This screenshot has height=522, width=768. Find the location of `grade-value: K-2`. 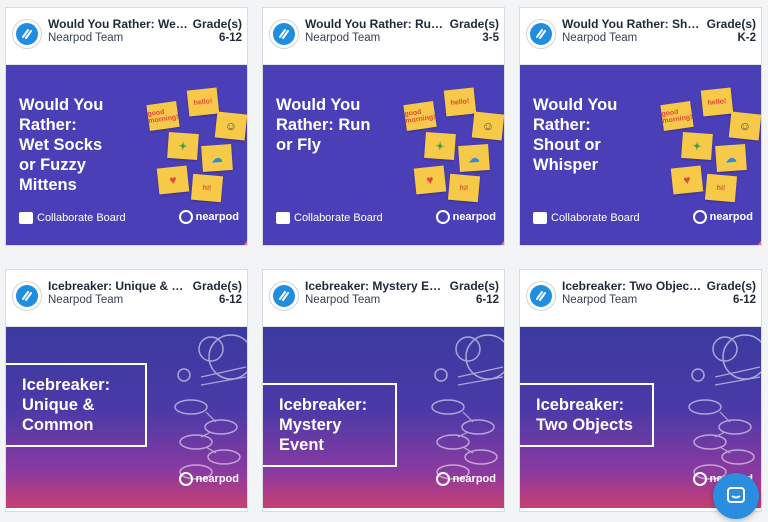

grade-value: K-2 is located at coordinates (746, 38).